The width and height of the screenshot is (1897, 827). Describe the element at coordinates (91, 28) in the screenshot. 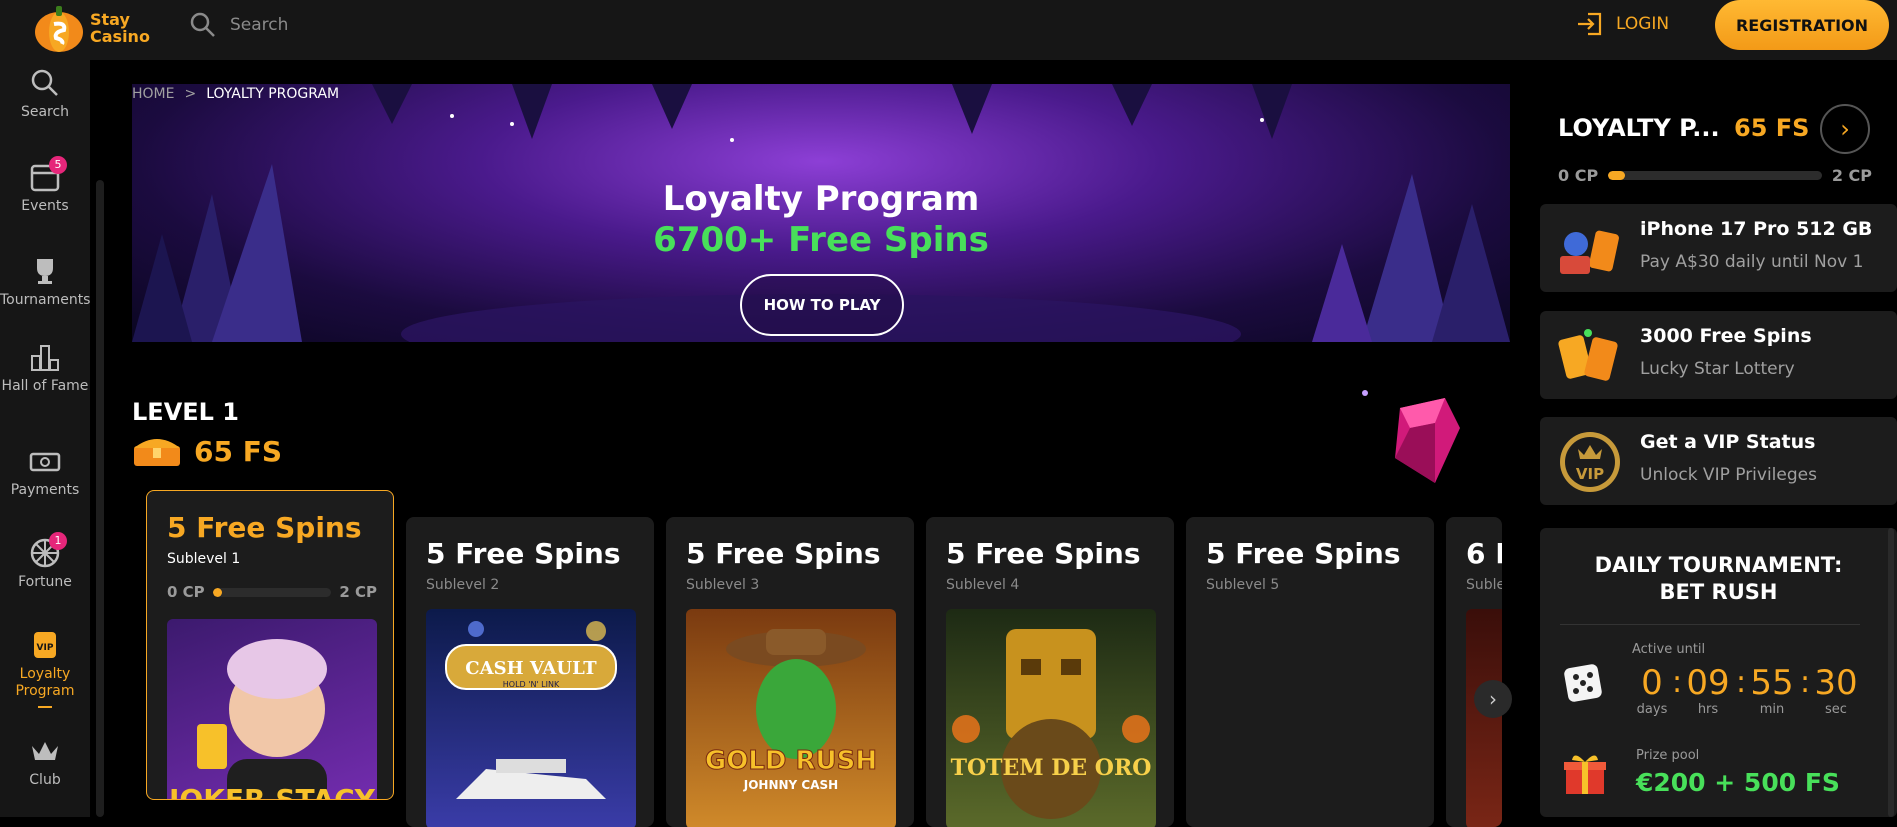

I see `logo: Stay Casino` at that location.